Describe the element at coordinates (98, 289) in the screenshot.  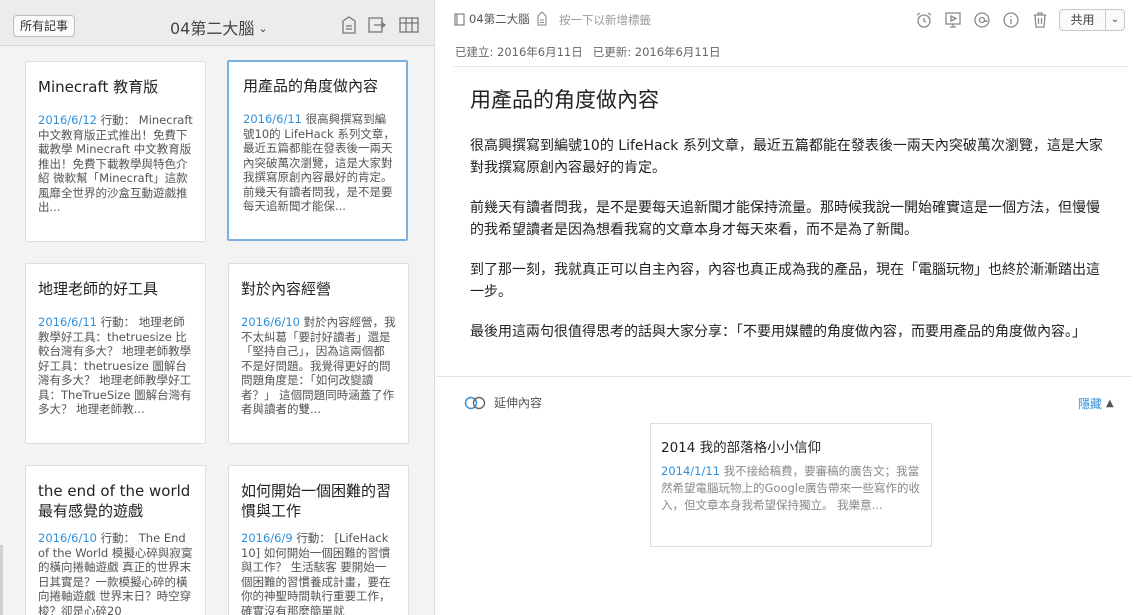
I see `note-card-title: 地理老師的好工具` at that location.